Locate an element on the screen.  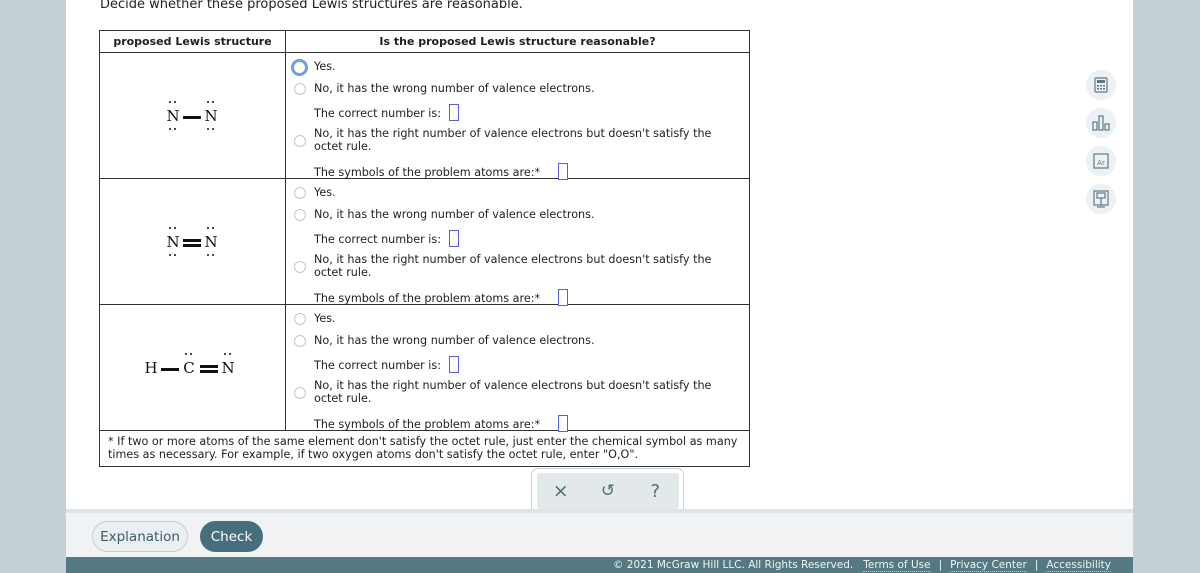
check-button: Check is located at coordinates (231, 536).